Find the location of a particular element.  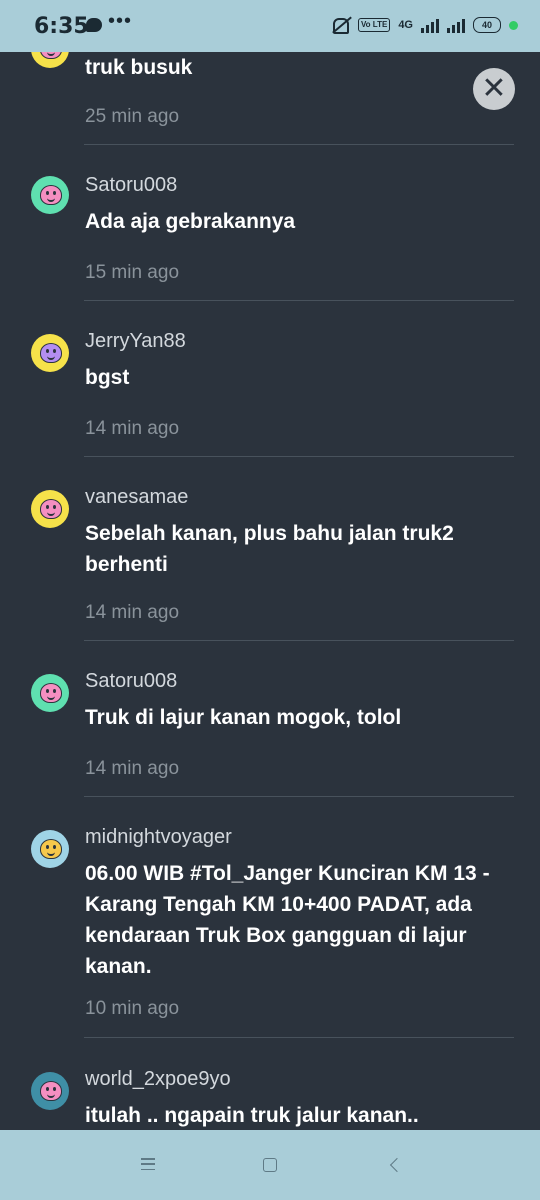

mute-icon is located at coordinates (340, 25).